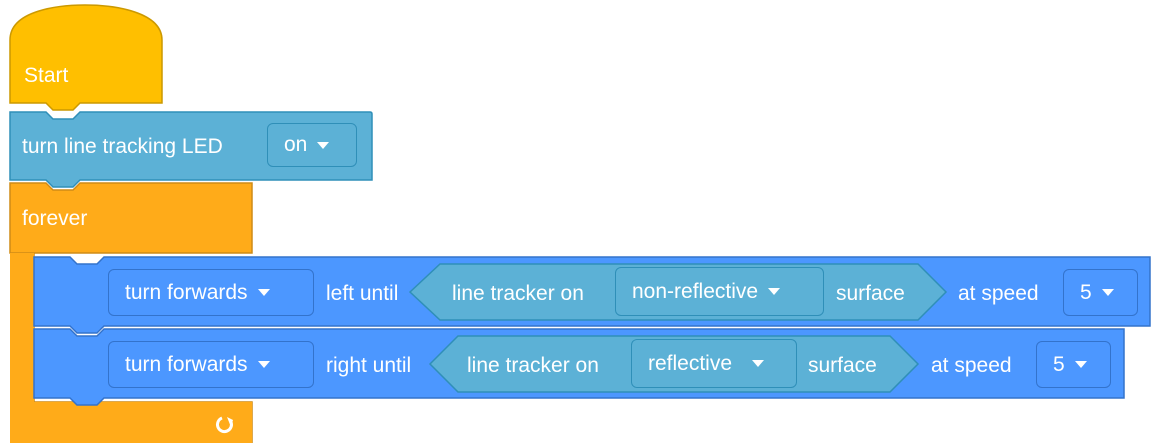  What do you see at coordinates (1059, 364) in the screenshot?
I see `speed-value-2: 5` at bounding box center [1059, 364].